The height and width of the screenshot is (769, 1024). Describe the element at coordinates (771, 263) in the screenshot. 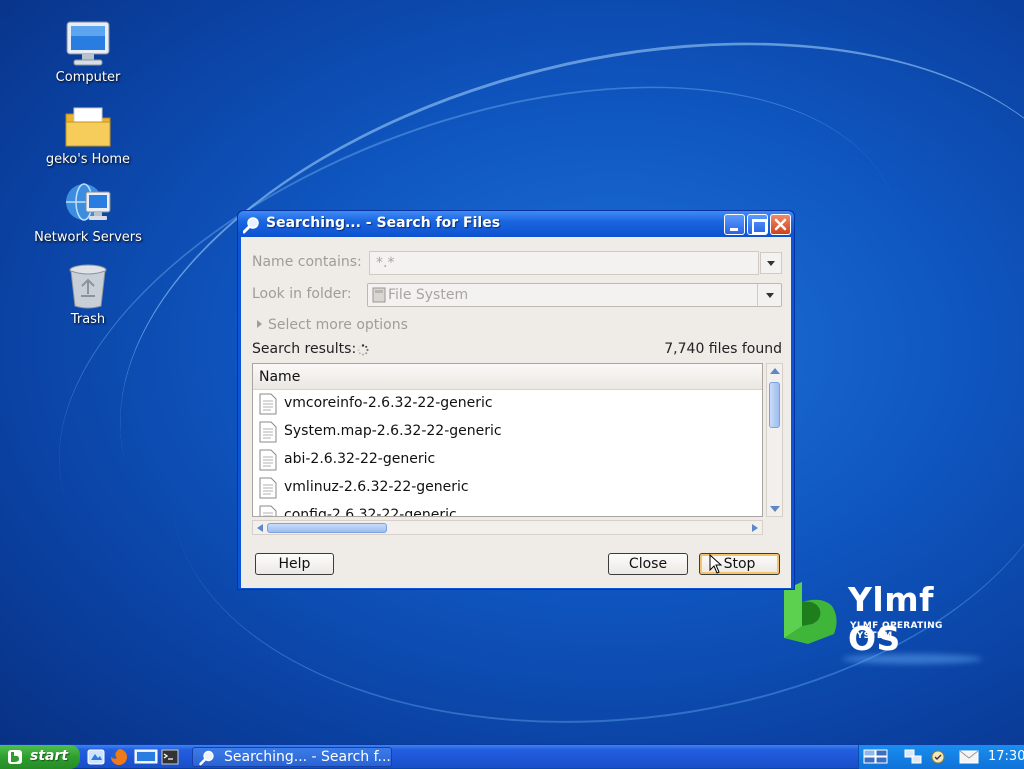

I see `name-contains-dropdown-button` at that location.